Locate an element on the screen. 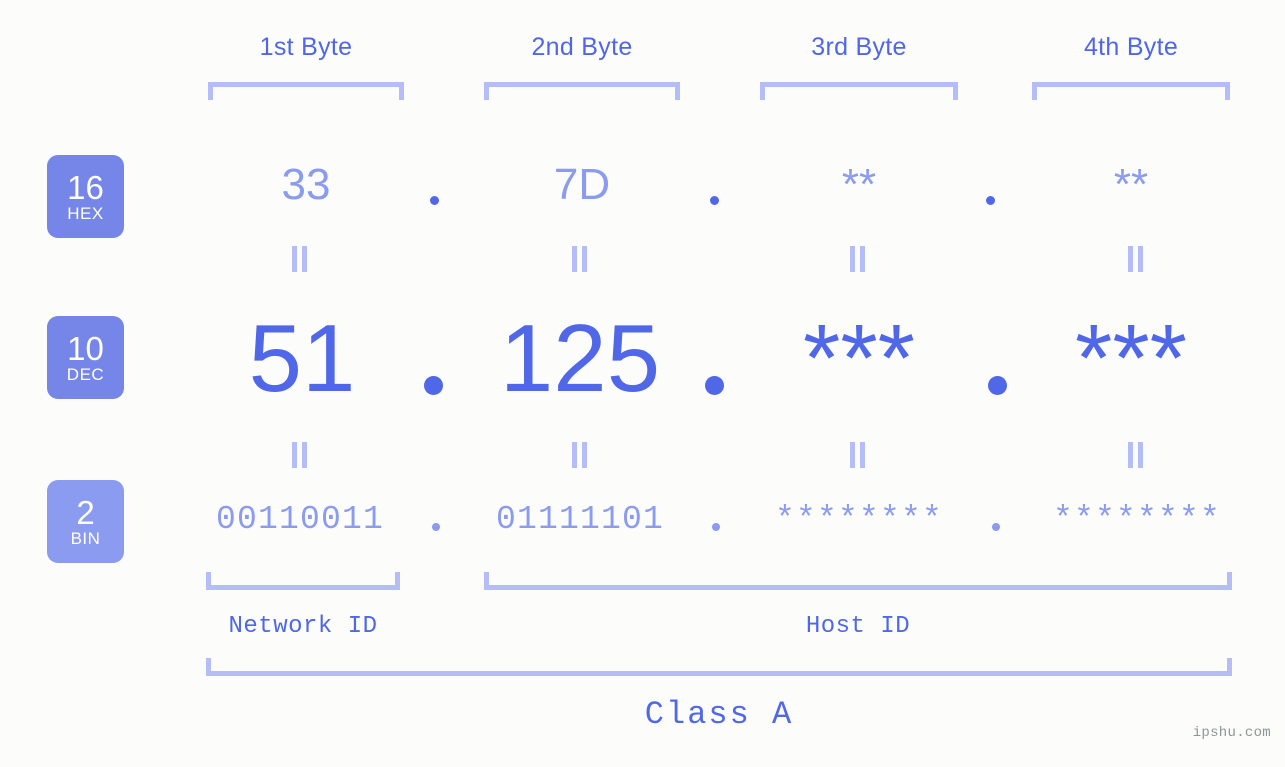  dec-byte-1: 51 is located at coordinates (302, 358).